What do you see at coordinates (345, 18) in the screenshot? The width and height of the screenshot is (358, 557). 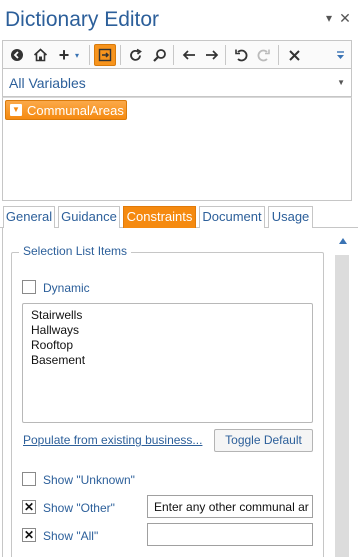 I see `close-icon: ✕` at bounding box center [345, 18].